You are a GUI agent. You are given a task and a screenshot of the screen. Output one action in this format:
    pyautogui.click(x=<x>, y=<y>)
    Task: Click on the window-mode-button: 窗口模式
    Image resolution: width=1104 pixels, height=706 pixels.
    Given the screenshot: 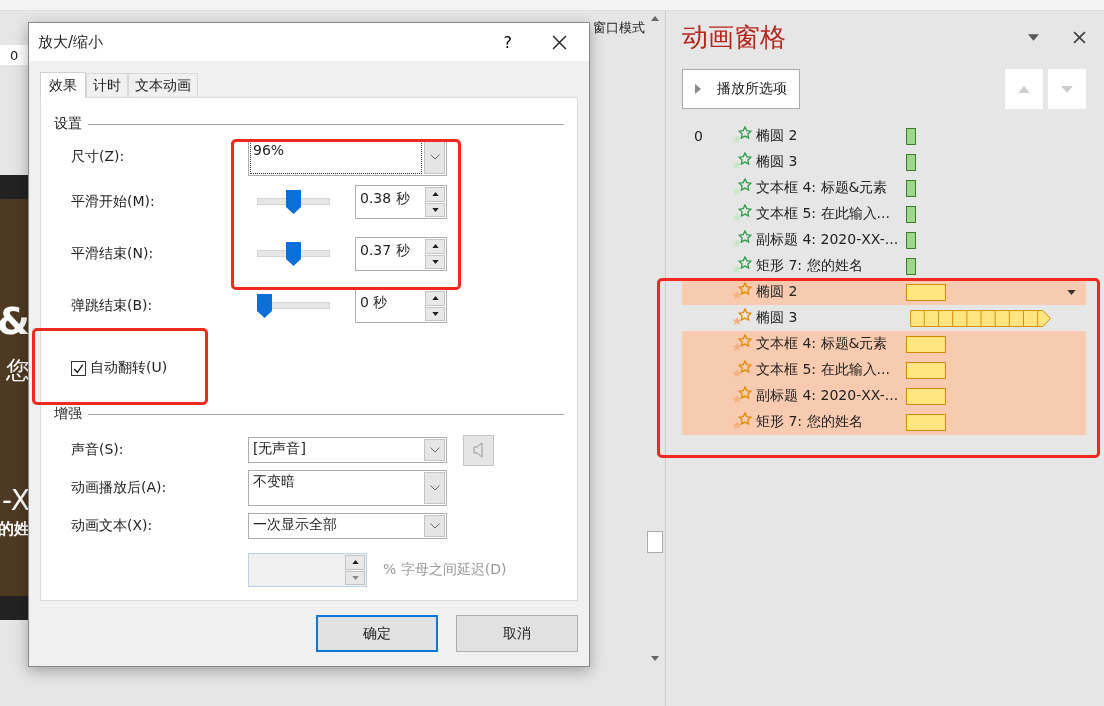 What is the action you would take?
    pyautogui.click(x=619, y=28)
    